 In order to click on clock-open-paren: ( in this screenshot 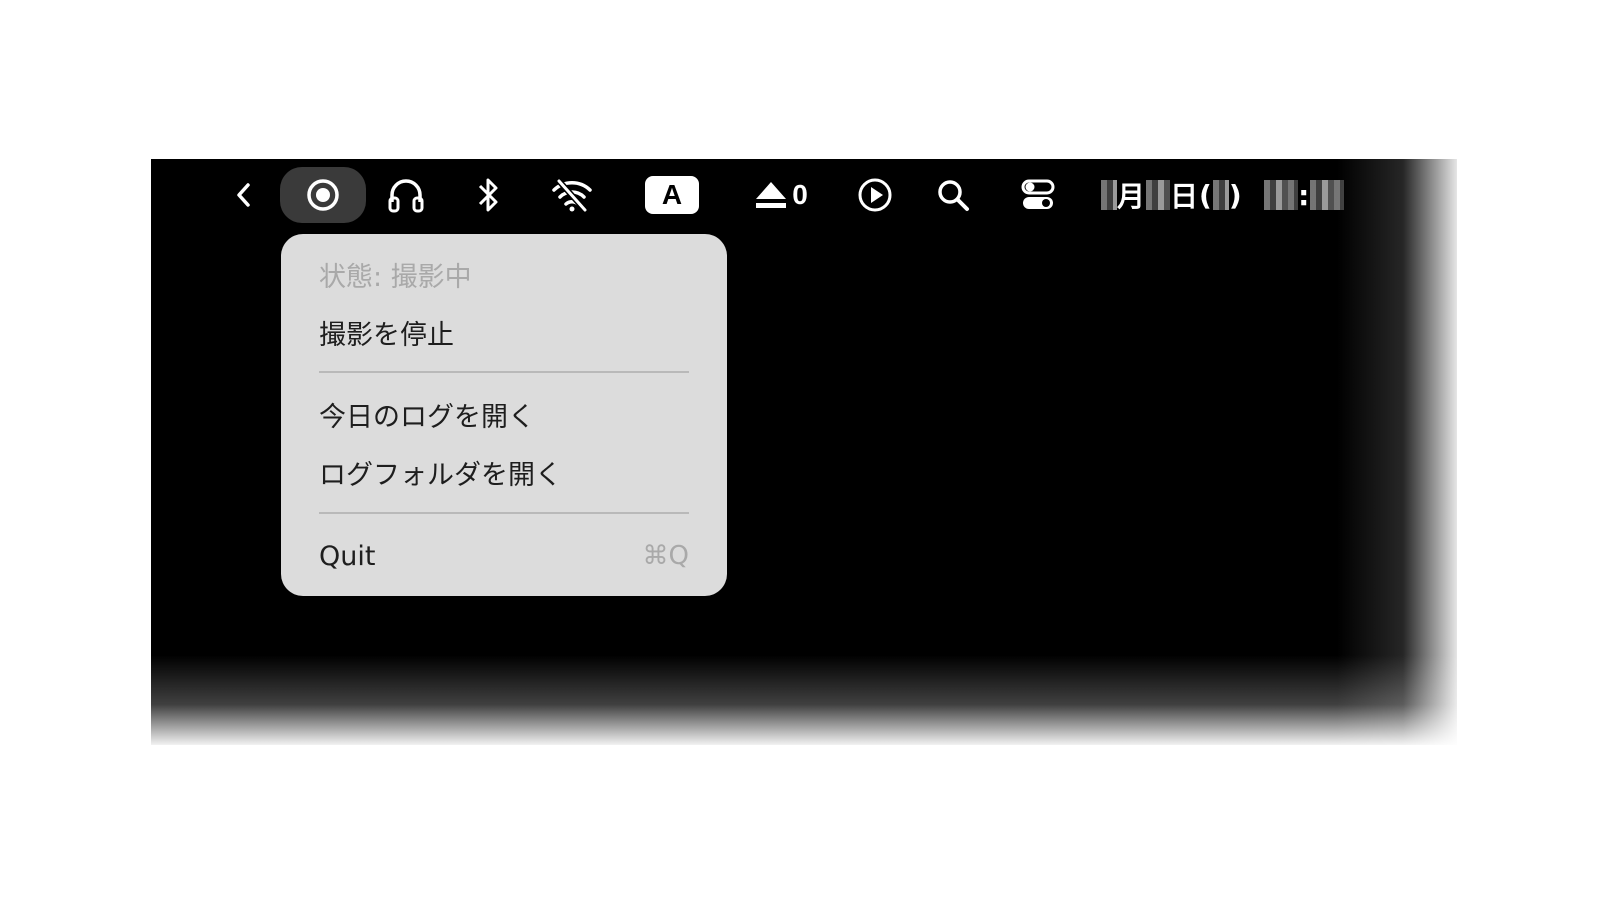, I will do `click(1206, 195)`.